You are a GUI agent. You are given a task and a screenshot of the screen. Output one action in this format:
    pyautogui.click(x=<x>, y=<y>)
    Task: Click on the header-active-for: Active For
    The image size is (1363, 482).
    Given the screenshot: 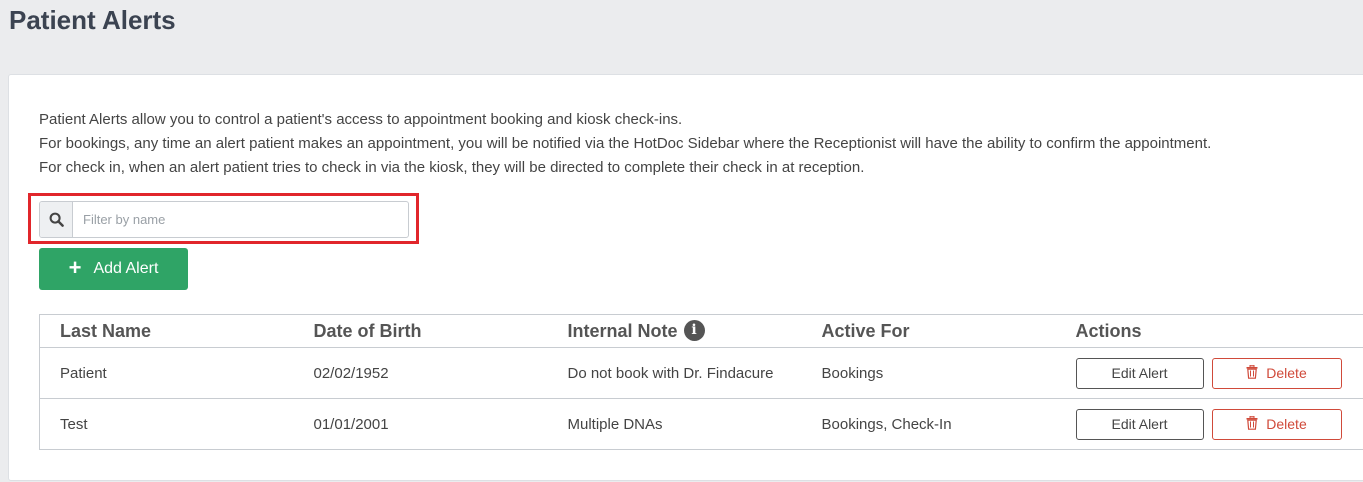 What is the action you would take?
    pyautogui.click(x=928, y=331)
    